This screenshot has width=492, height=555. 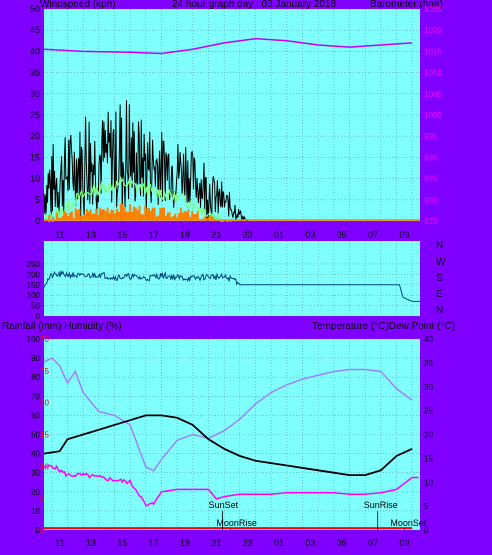 What do you see at coordinates (431, 157) in the screenshot?
I see `barometer-tick-label: 990` at bounding box center [431, 157].